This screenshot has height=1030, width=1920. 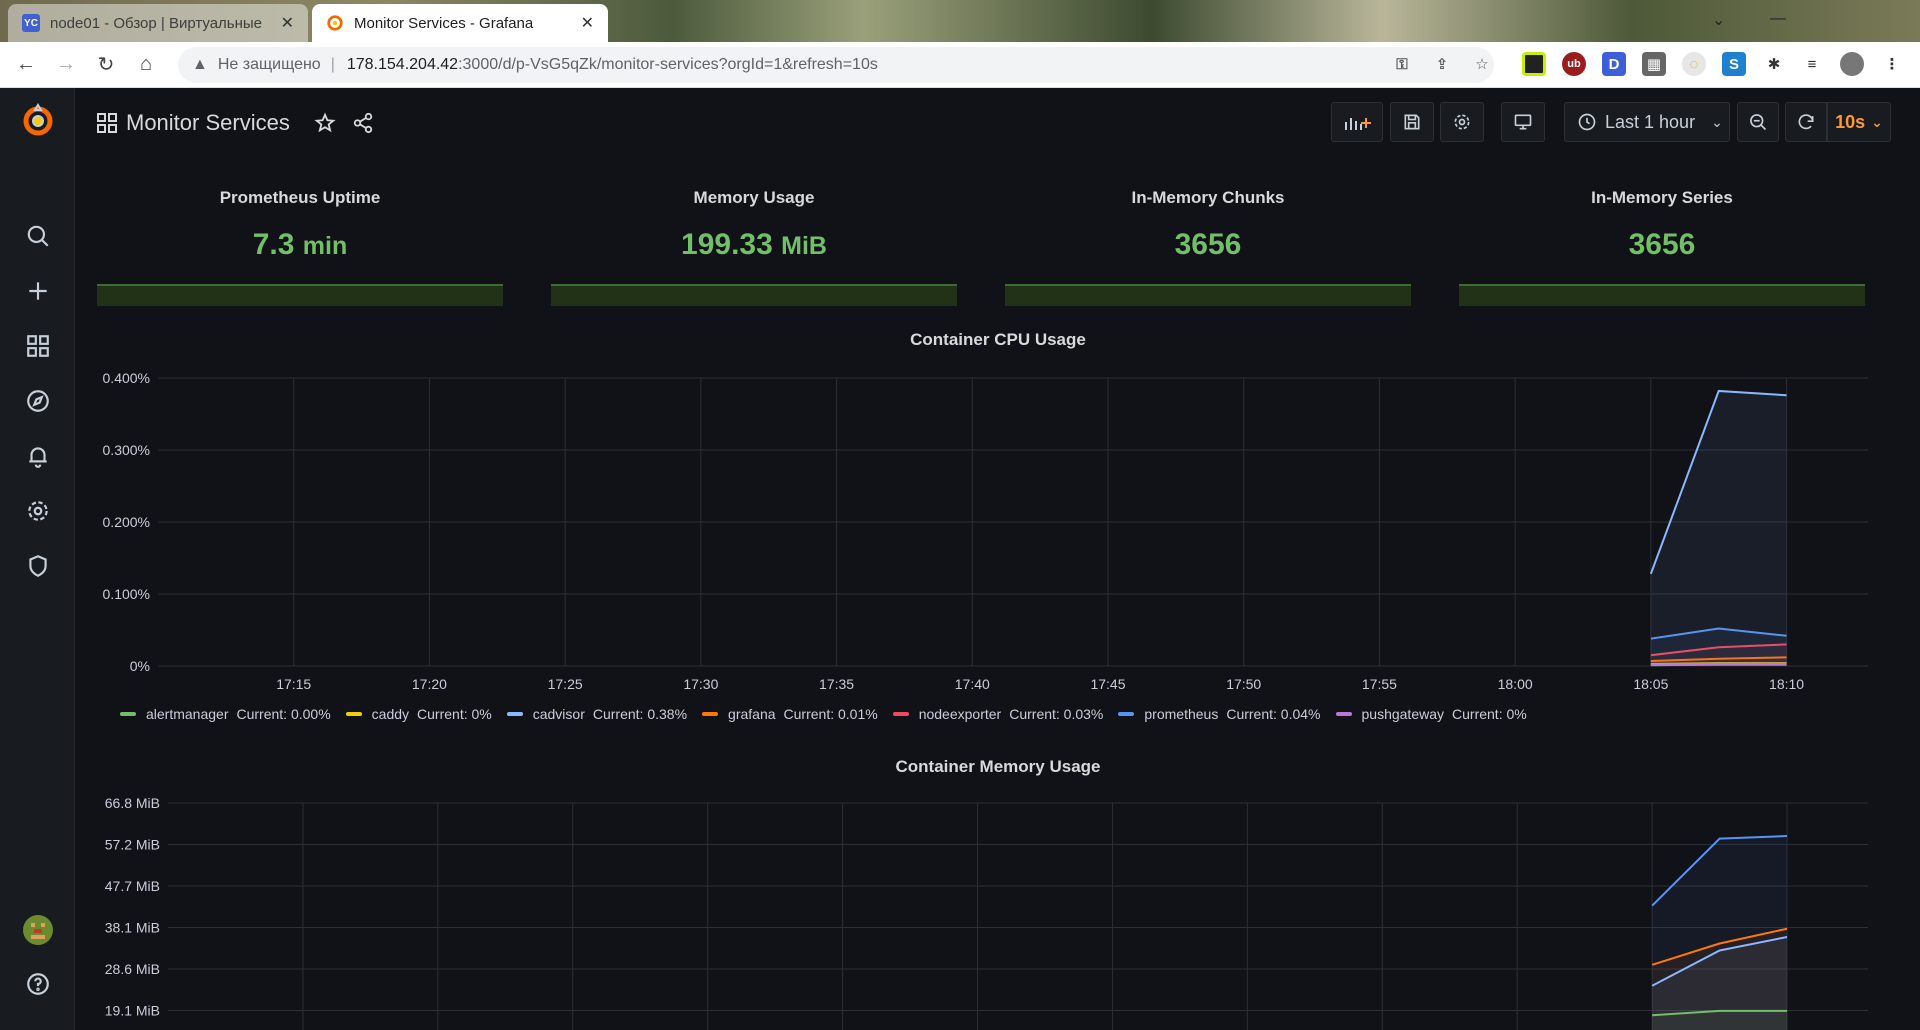 I want to click on explore-icon, so click(x=38, y=401).